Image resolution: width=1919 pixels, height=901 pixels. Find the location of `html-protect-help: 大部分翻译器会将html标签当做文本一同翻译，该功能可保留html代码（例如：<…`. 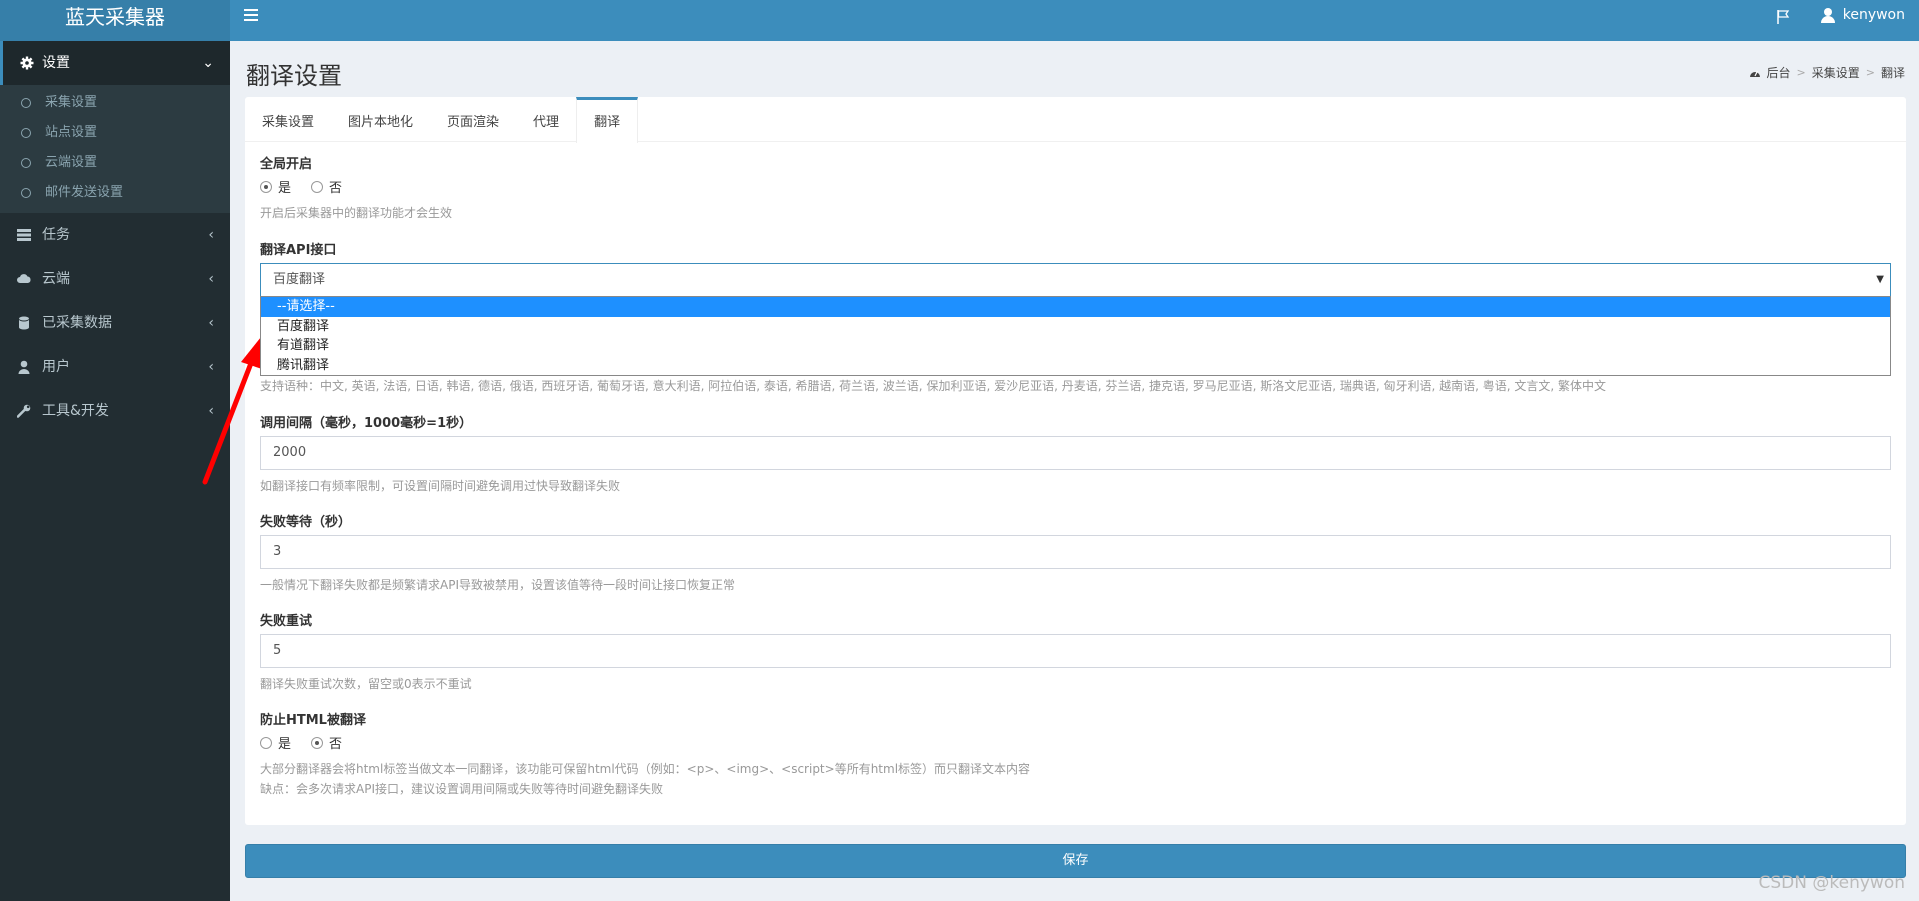

html-protect-help: 大部分翻译器会将html标签当做文本一同翻译，该功能可保留html代码（例如：<… is located at coordinates (645, 769).